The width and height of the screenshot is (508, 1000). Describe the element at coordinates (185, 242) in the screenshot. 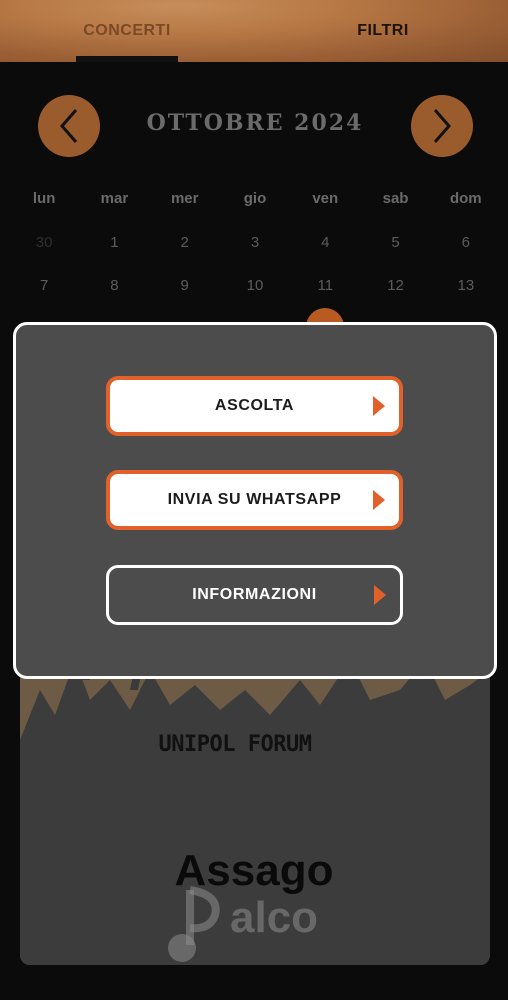

I see `calendar-day: 2` at that location.